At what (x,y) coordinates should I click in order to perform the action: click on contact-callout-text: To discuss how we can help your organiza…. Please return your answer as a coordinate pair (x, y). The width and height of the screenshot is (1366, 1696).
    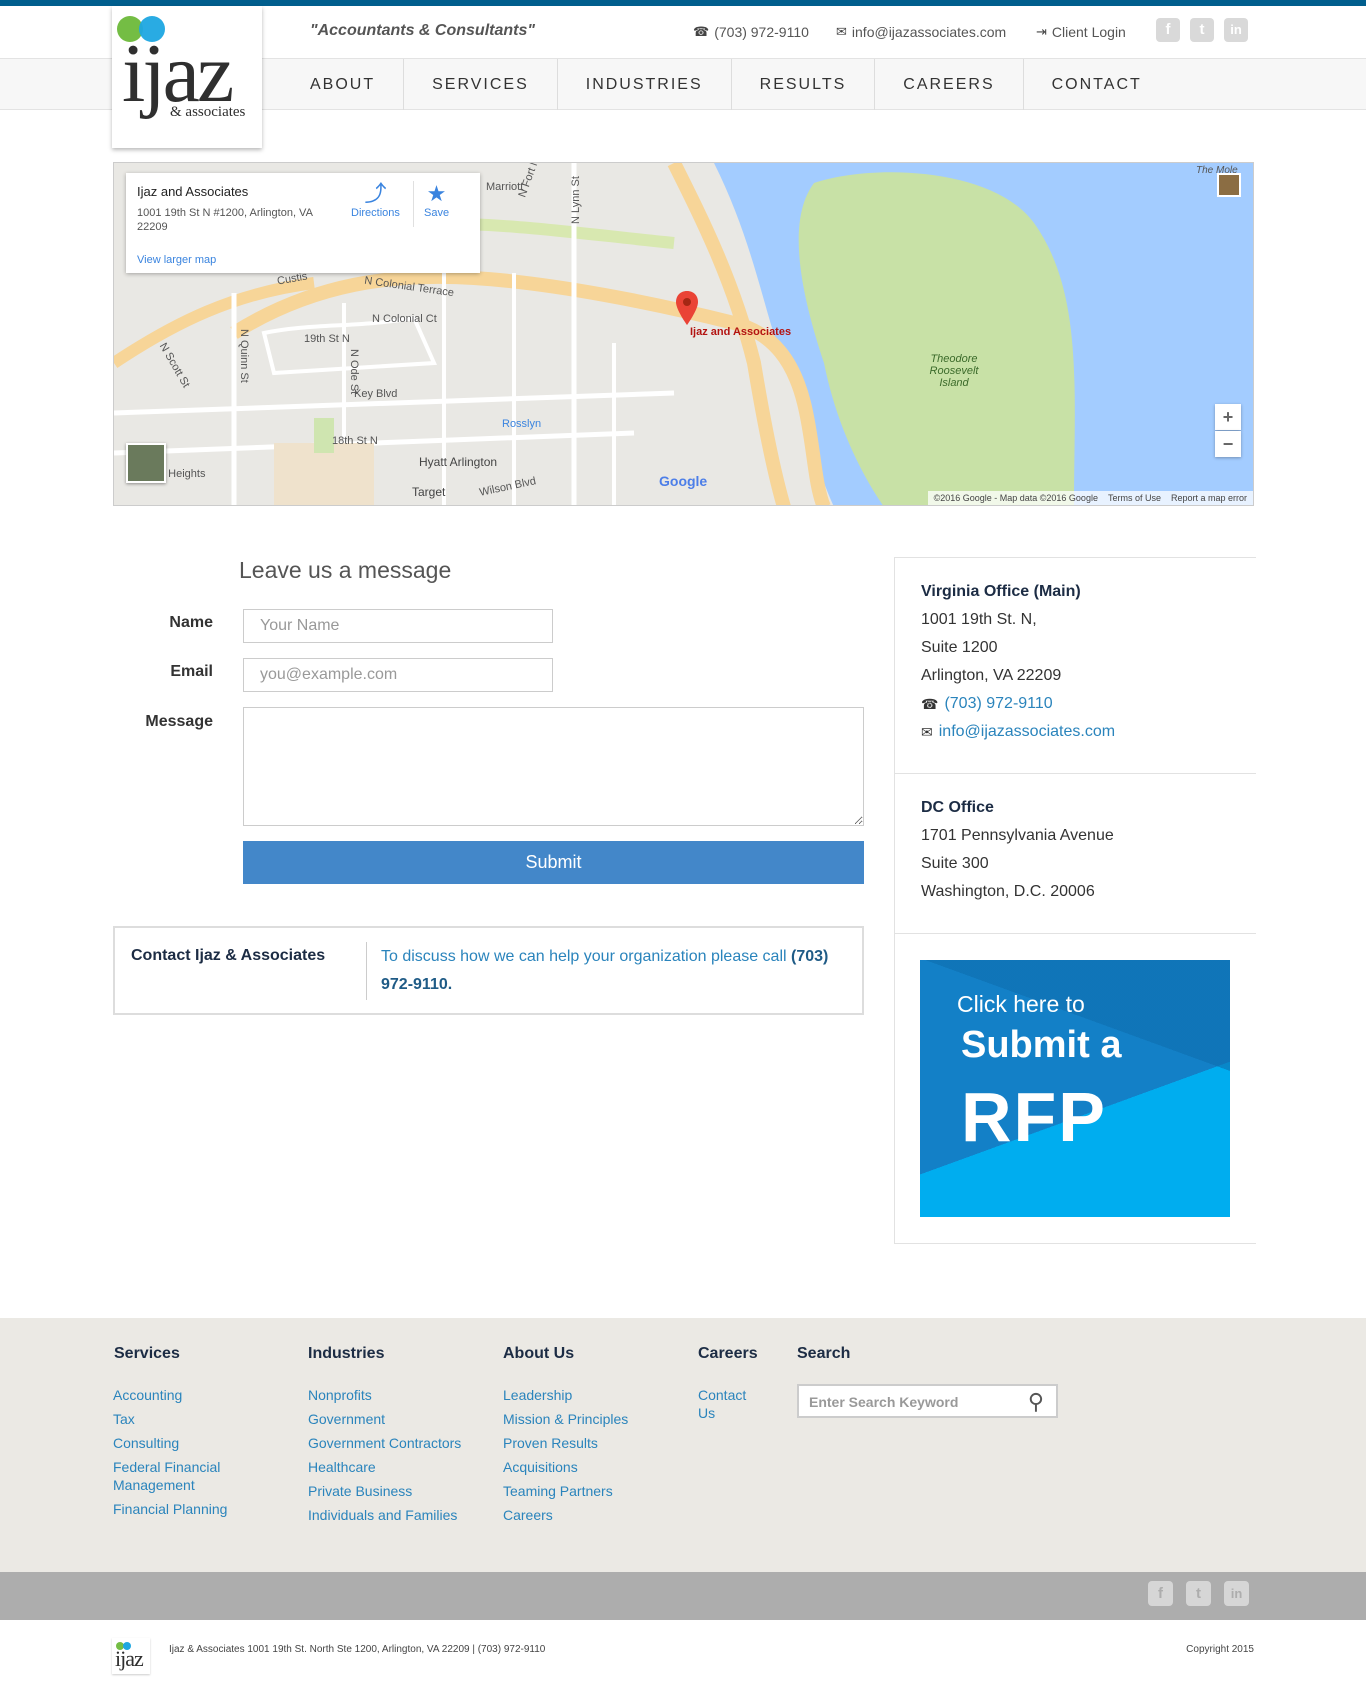
    Looking at the image, I should click on (584, 956).